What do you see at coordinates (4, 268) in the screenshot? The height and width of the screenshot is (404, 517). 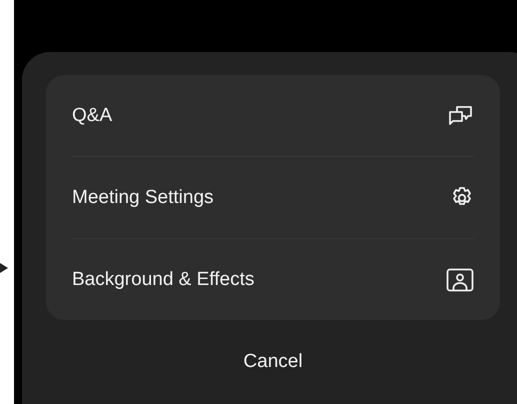 I see `pointer-arrow-icon` at bounding box center [4, 268].